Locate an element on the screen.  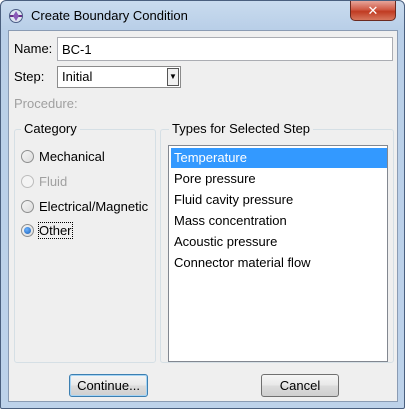
category-title: Category is located at coordinates (50, 128).